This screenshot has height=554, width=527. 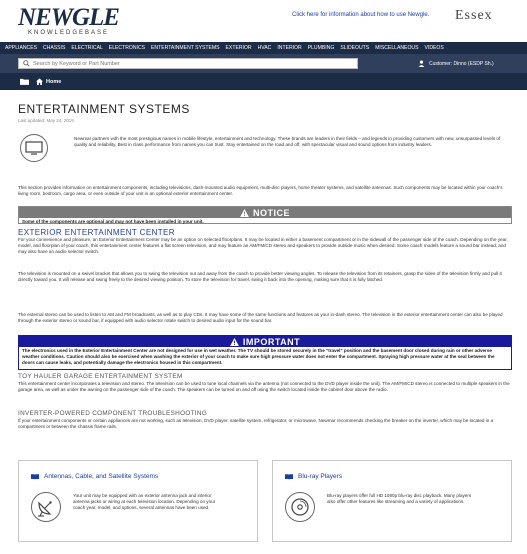 What do you see at coordinates (396, 48) in the screenshot?
I see `nav-item-miscellaneous: MISCELLANEOUS` at bounding box center [396, 48].